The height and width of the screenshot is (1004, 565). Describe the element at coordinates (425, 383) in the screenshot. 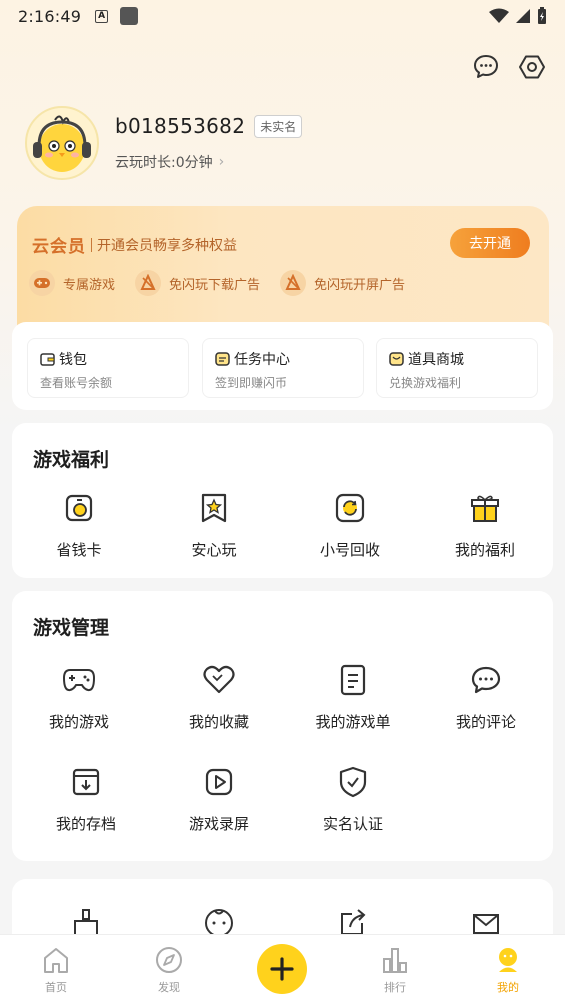

I see `item-mall-subtitle: 兑换游戏福利` at that location.